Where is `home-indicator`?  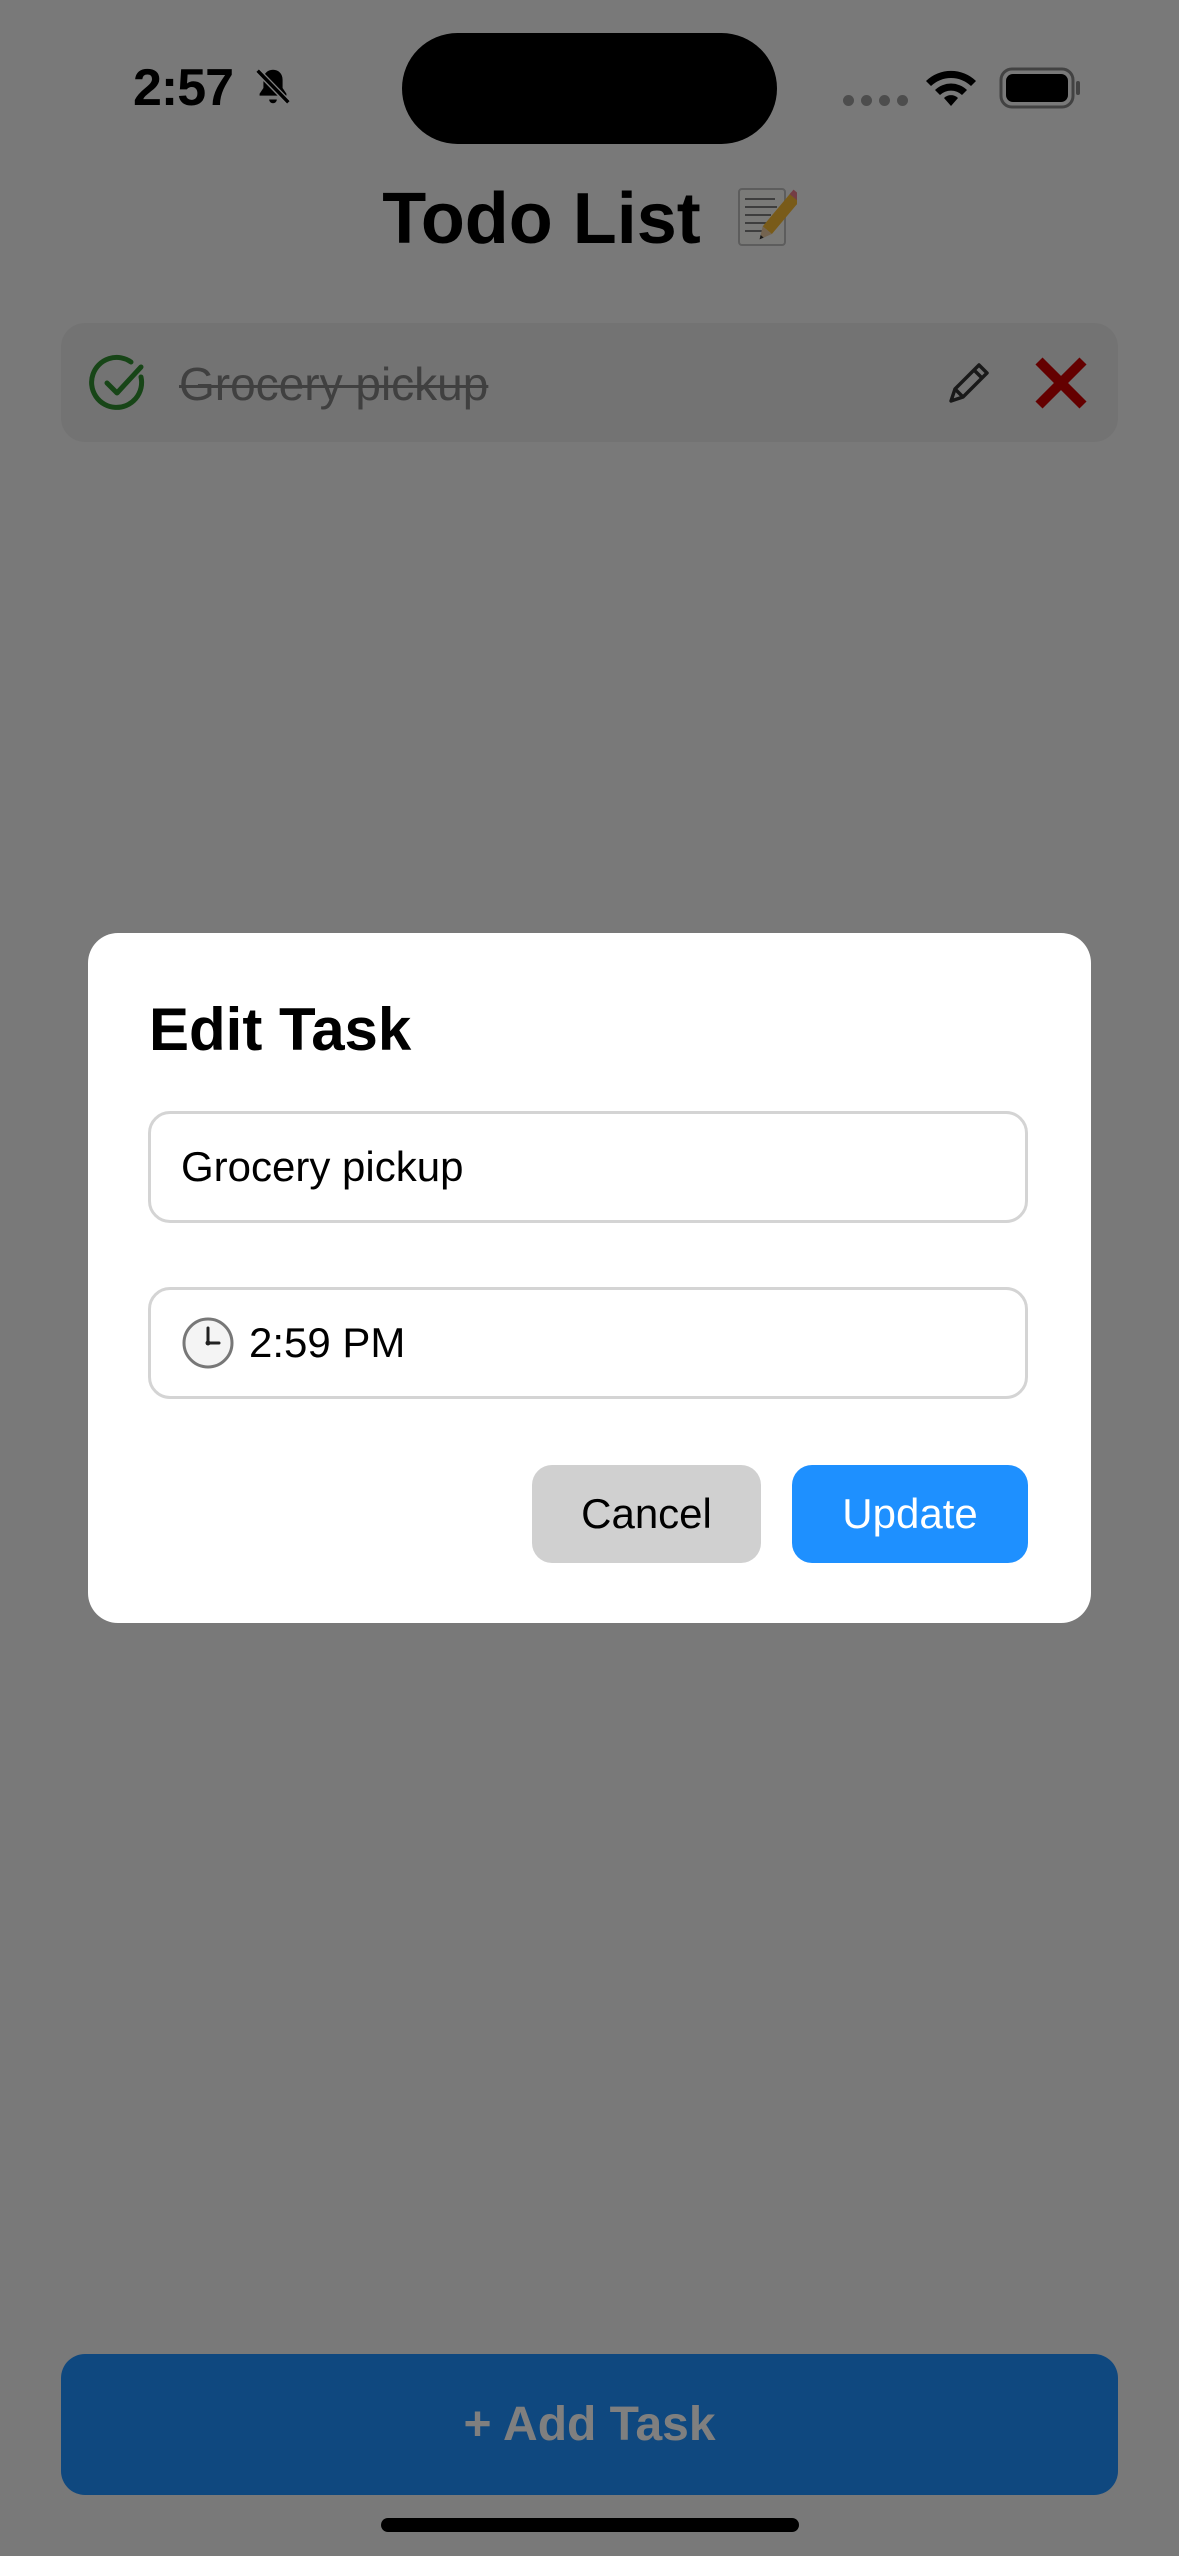 home-indicator is located at coordinates (590, 2525).